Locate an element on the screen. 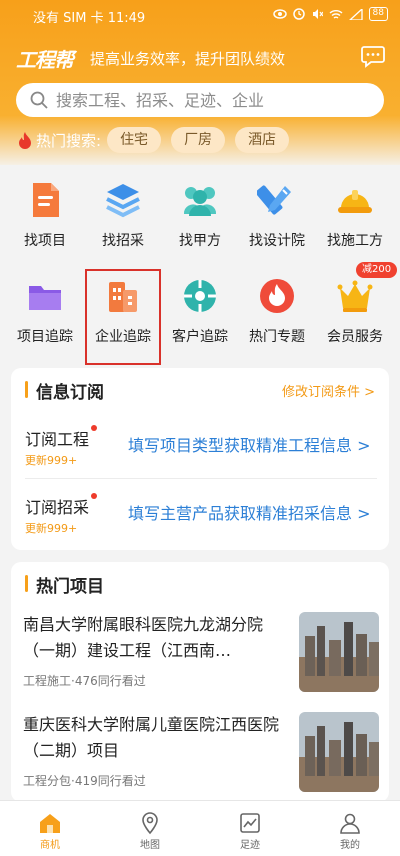  grid-item-find-project: 找项目 is located at coordinates (45, 215).